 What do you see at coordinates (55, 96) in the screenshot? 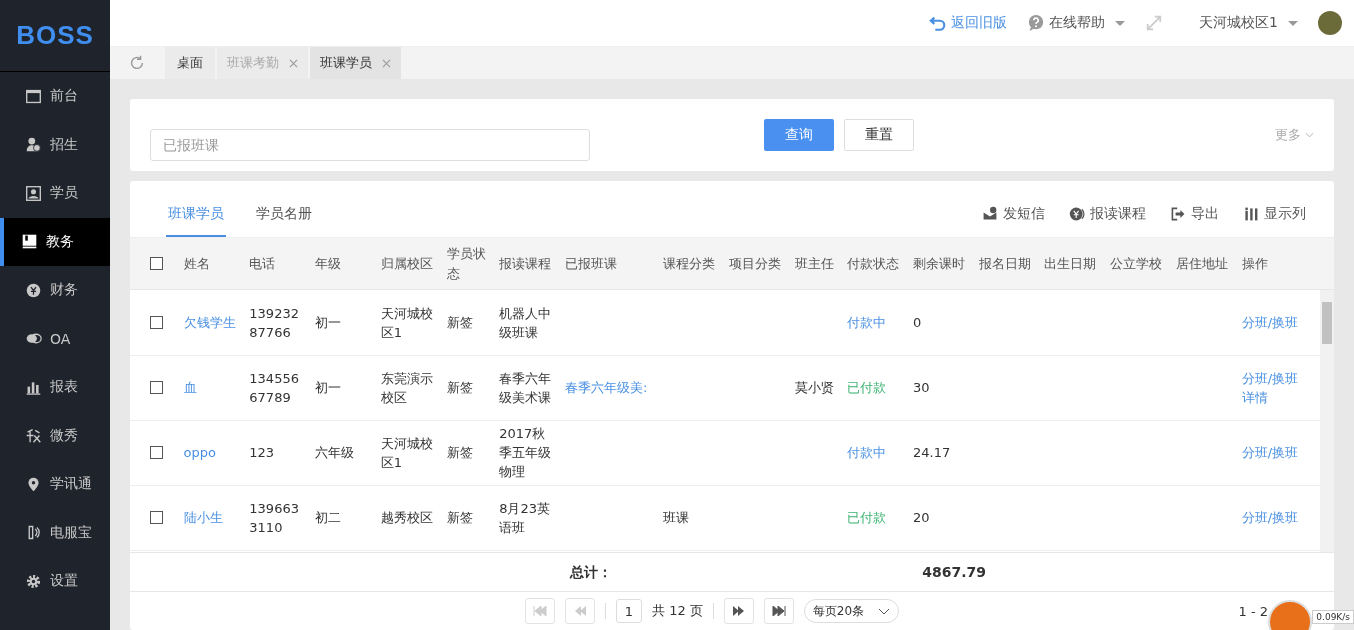
I see `sidebar-item: 前台` at bounding box center [55, 96].